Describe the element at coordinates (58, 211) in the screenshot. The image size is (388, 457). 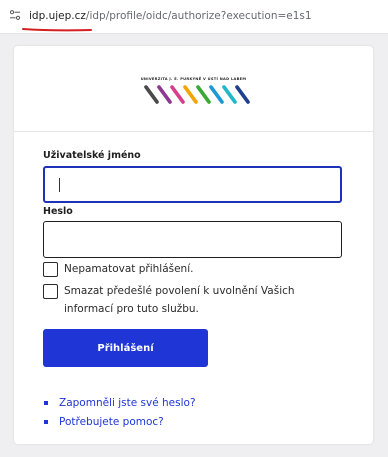
I see `password-label: Heslo` at that location.